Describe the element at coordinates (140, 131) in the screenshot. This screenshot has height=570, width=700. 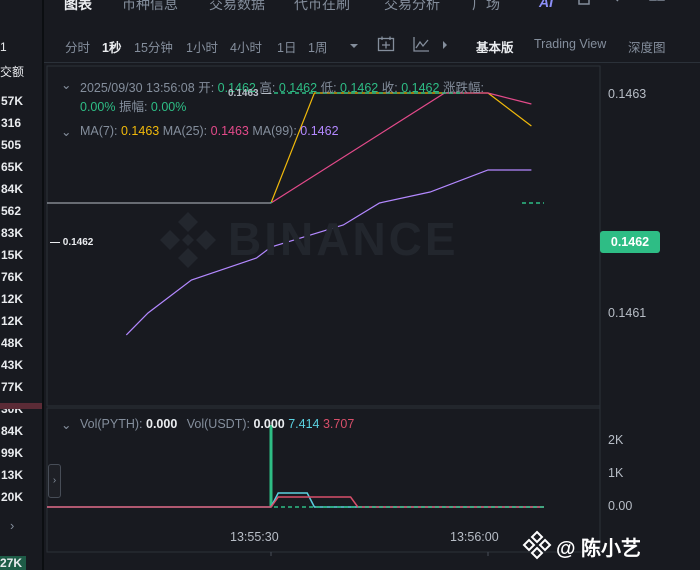
I see `ma7-value: 0.1463` at that location.